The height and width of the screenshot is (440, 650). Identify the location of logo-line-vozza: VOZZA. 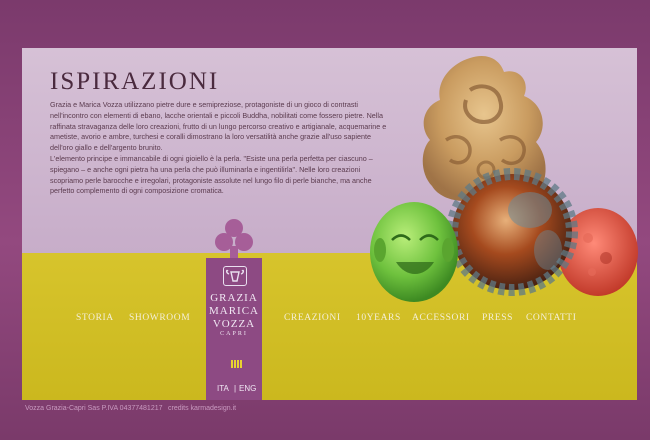
(234, 324).